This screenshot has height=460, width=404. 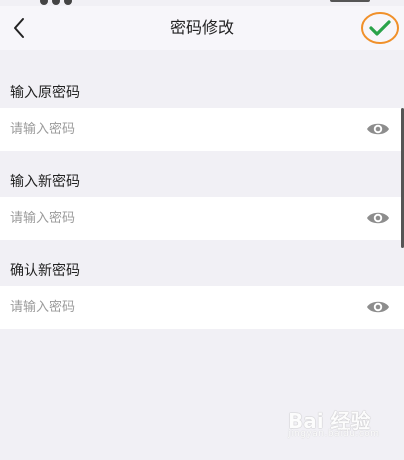 I want to click on watermark: Bai 经验 jingyan.baidu.com, so click(x=333, y=422).